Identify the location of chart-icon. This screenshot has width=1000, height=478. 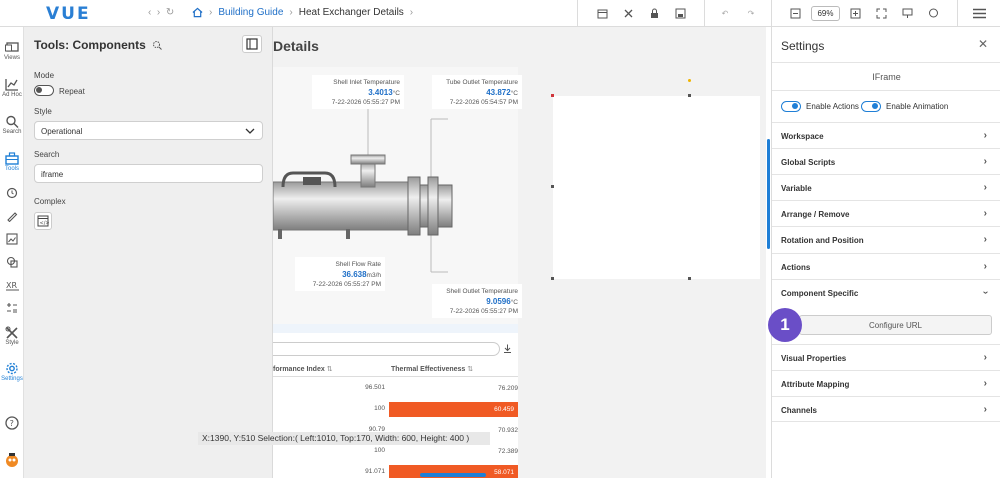
(11, 85).